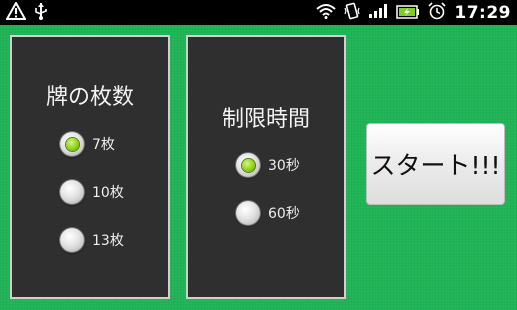  Describe the element at coordinates (408, 13) in the screenshot. I see `battery-charging-icon` at that location.